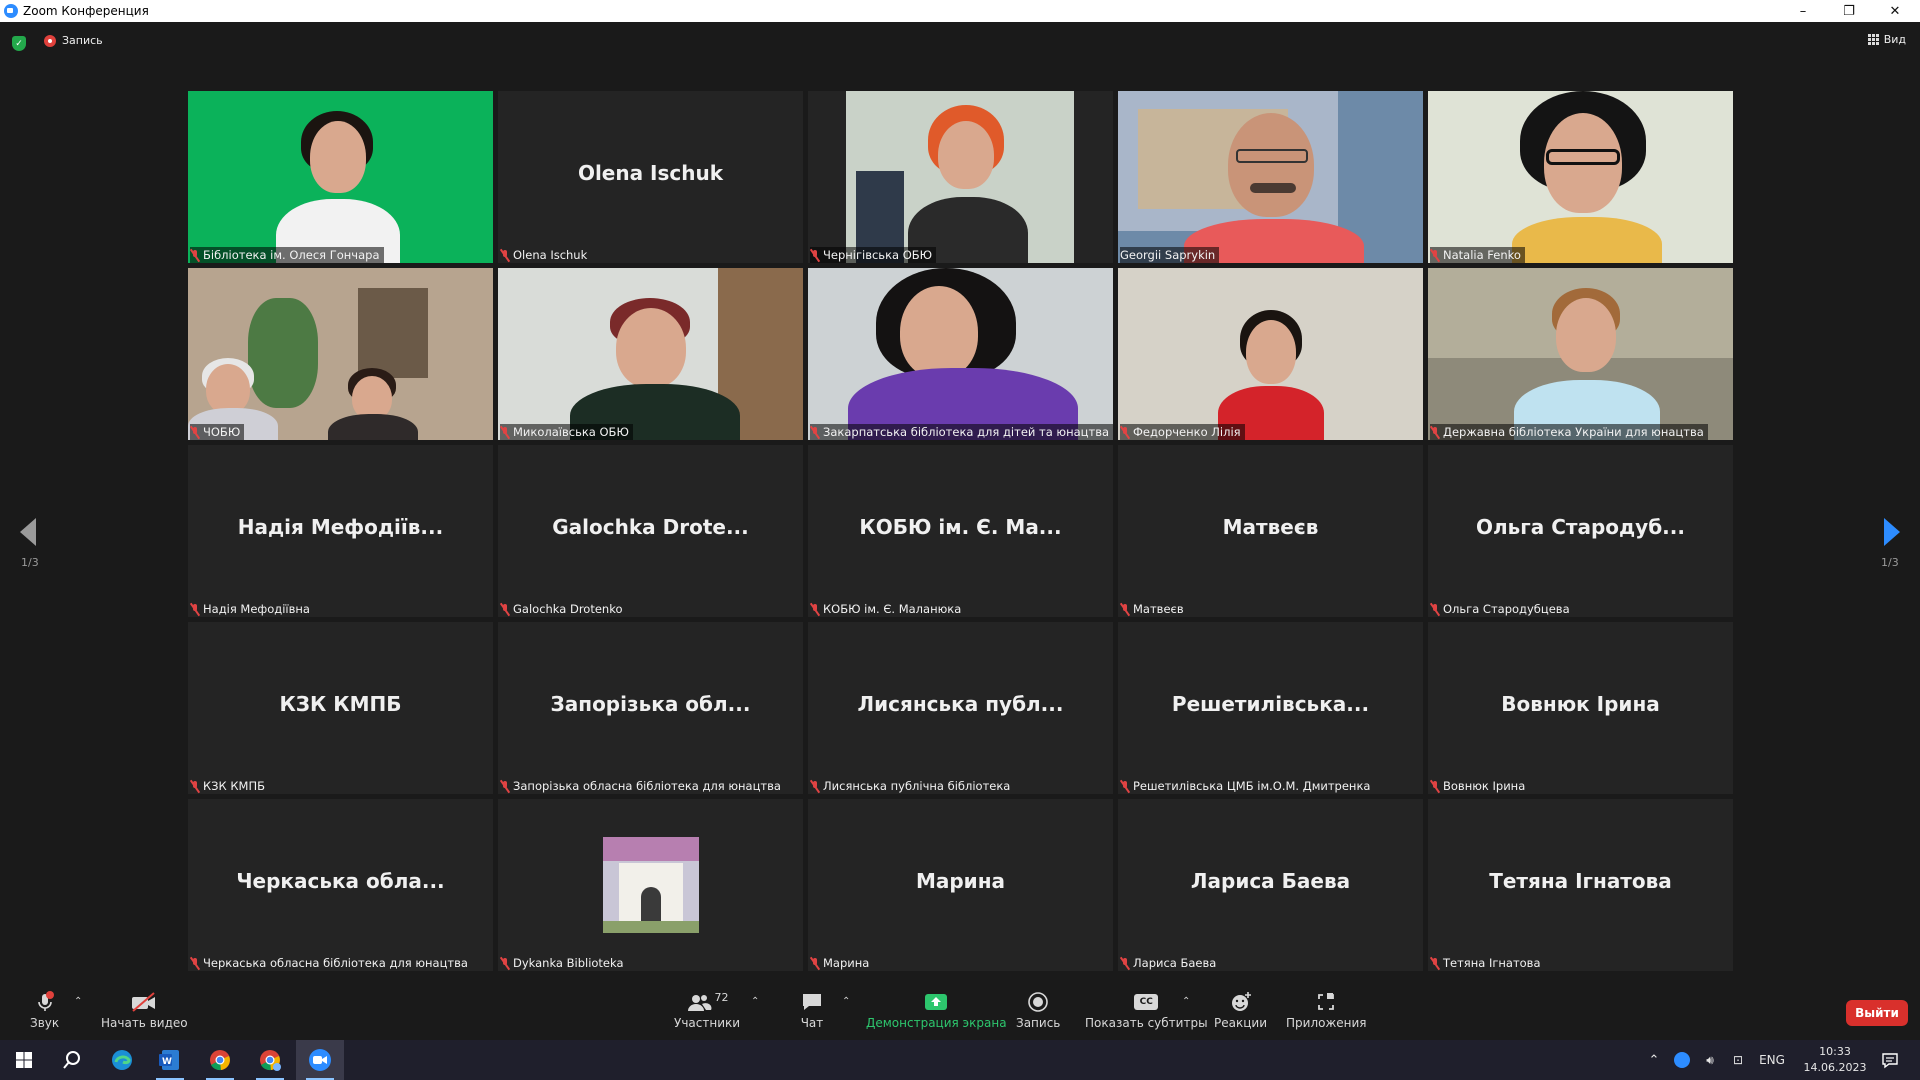 This screenshot has width=1920, height=1080. I want to click on tray-overflow-chevron-icon: ⌃, so click(1654, 1060).